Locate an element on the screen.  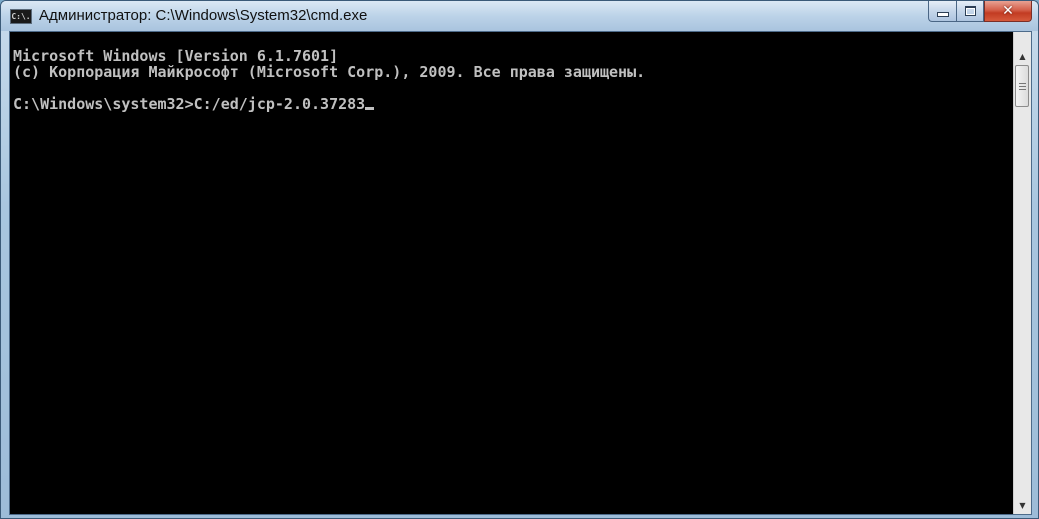
vertical-scrollbar: ▲ ▼ is located at coordinates (1022, 273).